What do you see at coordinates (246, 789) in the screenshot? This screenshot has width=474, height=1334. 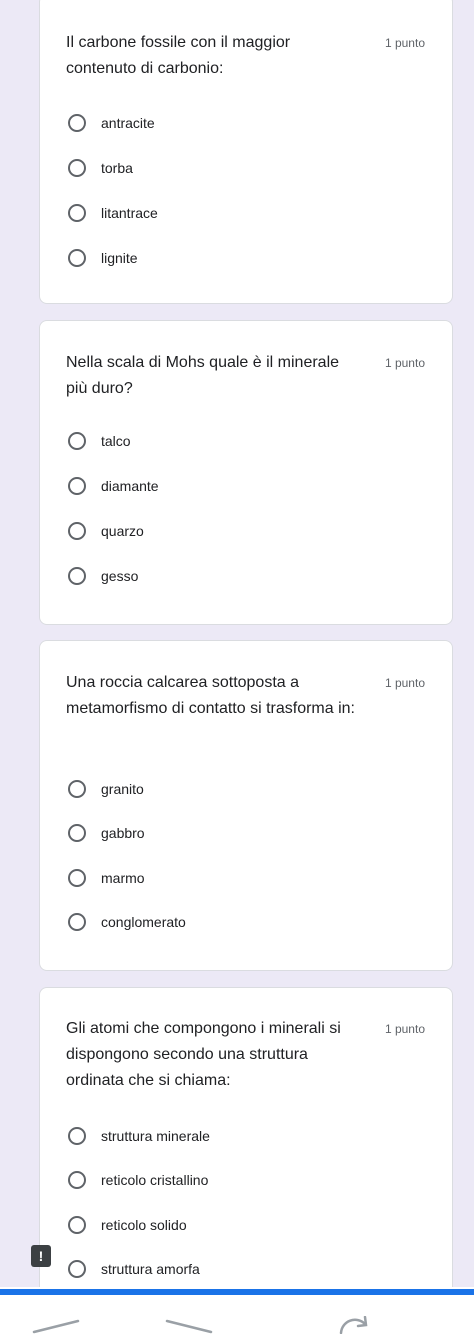 I see `option-granito: granito` at bounding box center [246, 789].